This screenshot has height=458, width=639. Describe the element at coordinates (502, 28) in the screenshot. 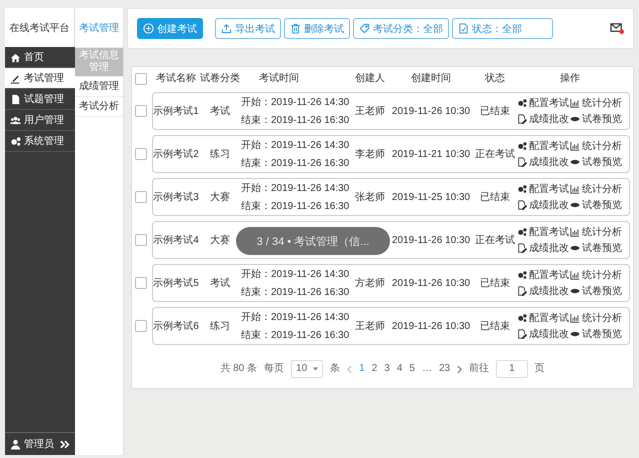

I see `toolbar-button: 状态：全部` at that location.